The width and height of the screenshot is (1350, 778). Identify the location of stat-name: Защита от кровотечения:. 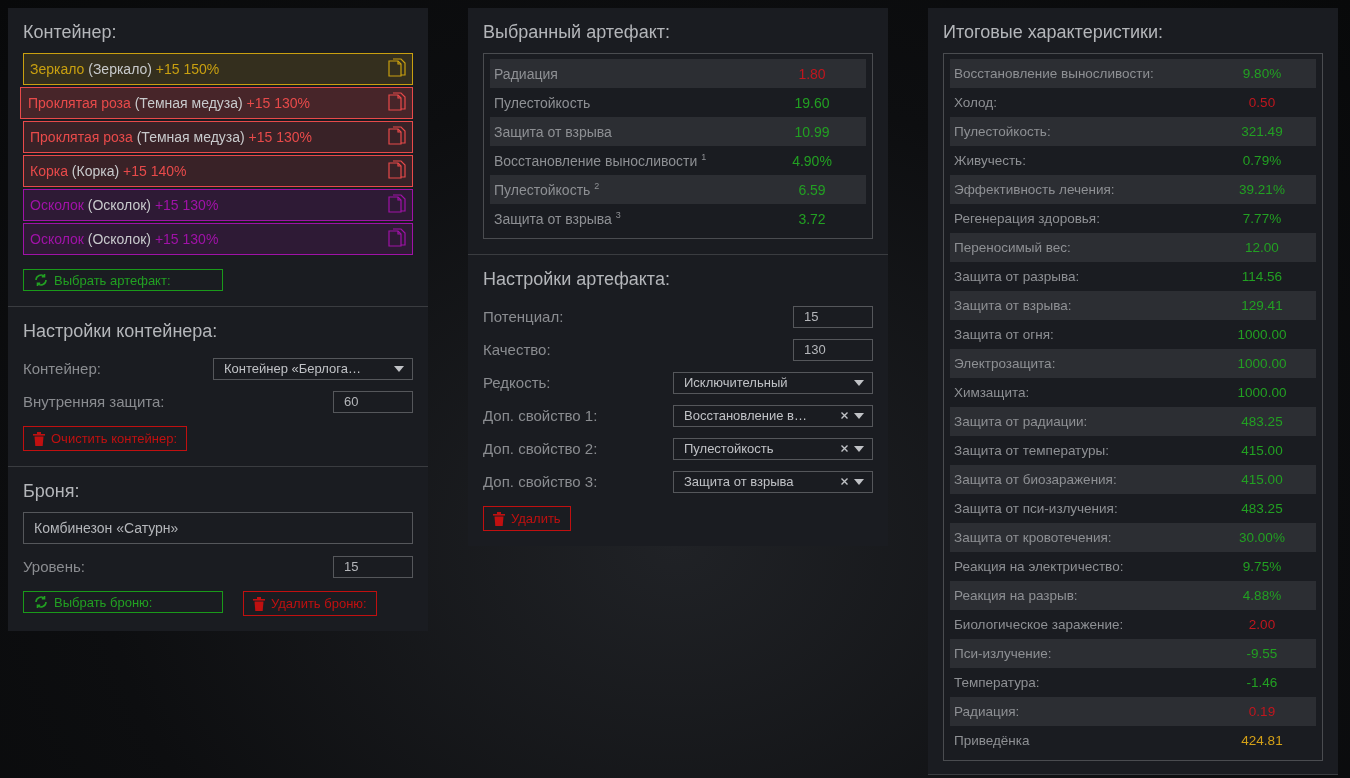
(1033, 537).